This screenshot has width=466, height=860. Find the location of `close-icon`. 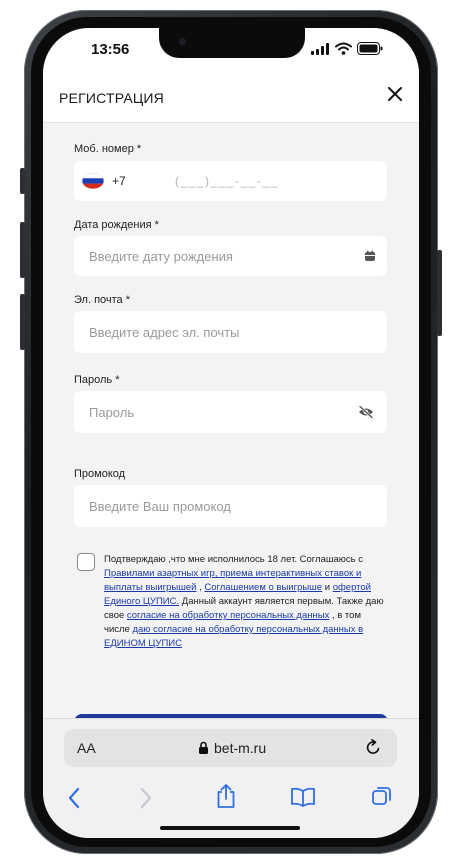

close-icon is located at coordinates (395, 94).